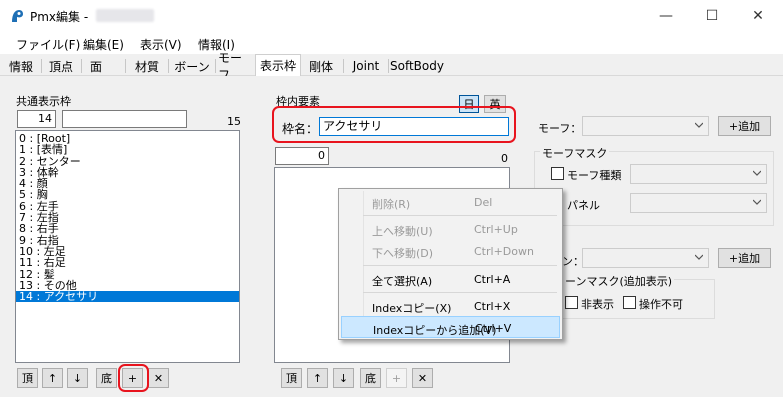  Describe the element at coordinates (106, 378) in the screenshot. I see `move-bottom-button: 底` at that location.